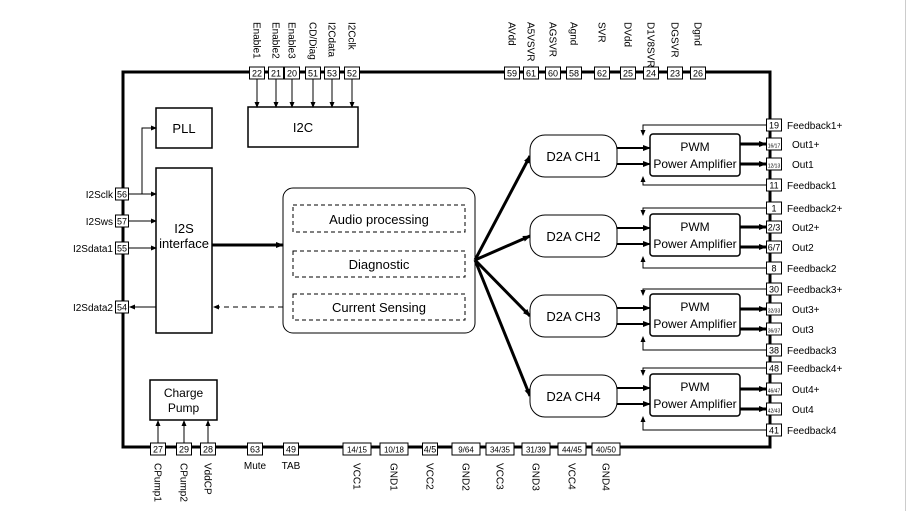 The image size is (915, 511). What do you see at coordinates (351, 36) in the screenshot?
I see `pin-label: I2Cclk` at bounding box center [351, 36].